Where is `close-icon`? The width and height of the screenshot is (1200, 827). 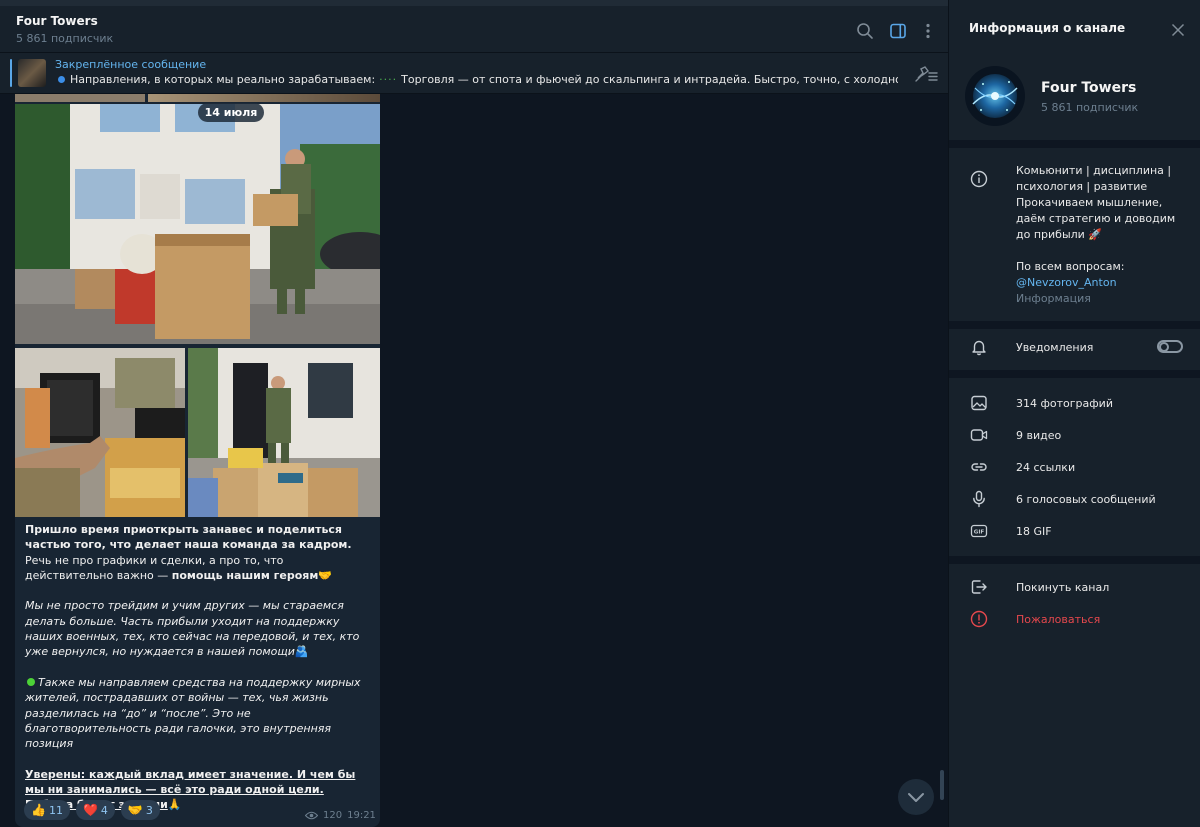
close-icon is located at coordinates (1178, 29).